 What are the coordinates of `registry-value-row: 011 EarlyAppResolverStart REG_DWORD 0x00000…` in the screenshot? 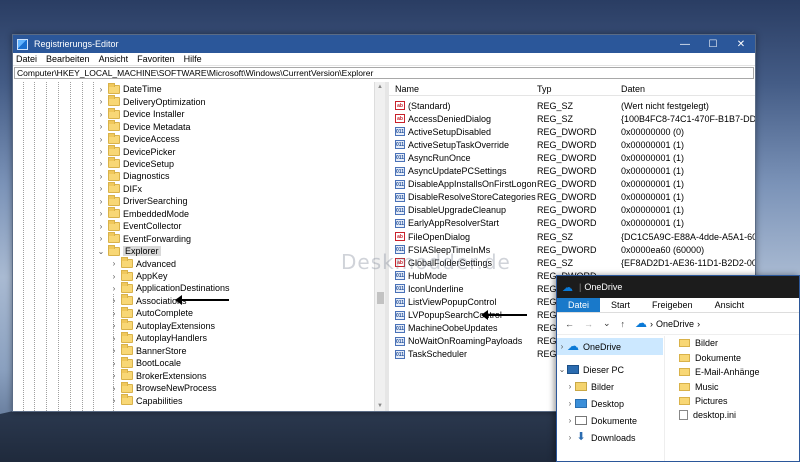 It's located at (572, 223).